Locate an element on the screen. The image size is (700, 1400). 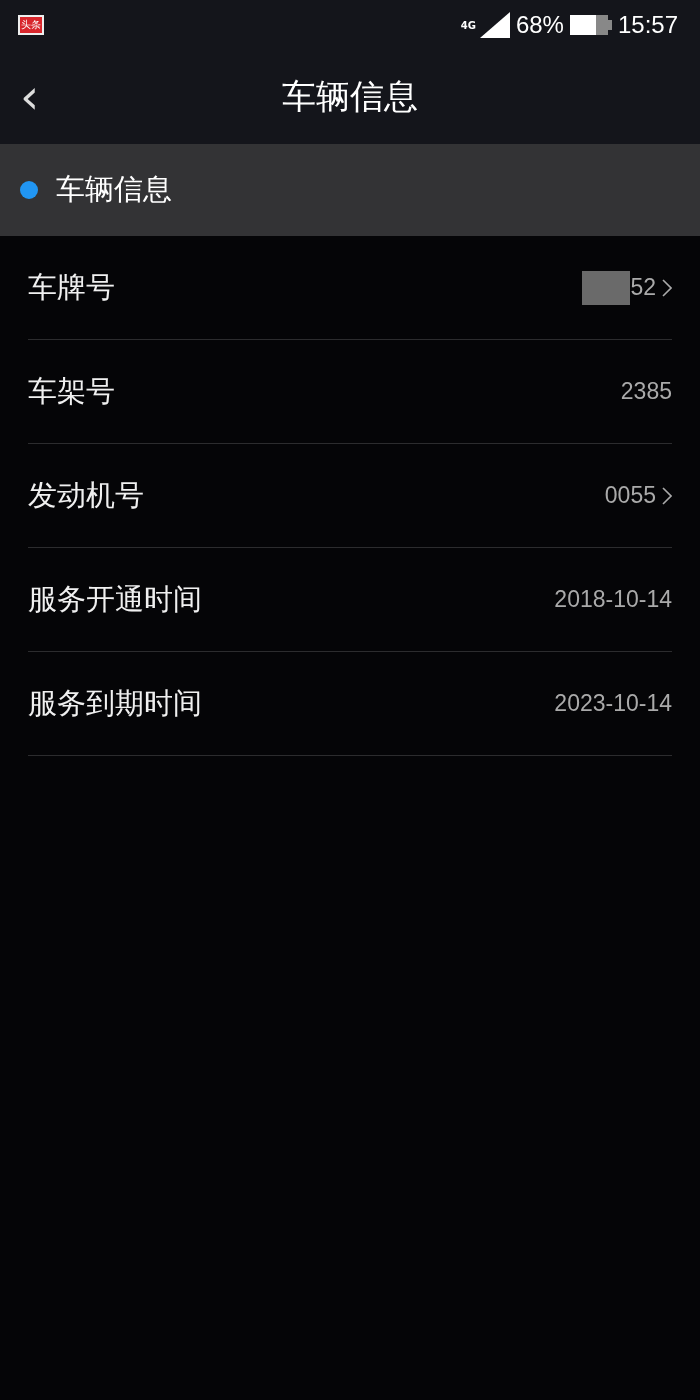
row-value: 0055 is located at coordinates (630, 495).